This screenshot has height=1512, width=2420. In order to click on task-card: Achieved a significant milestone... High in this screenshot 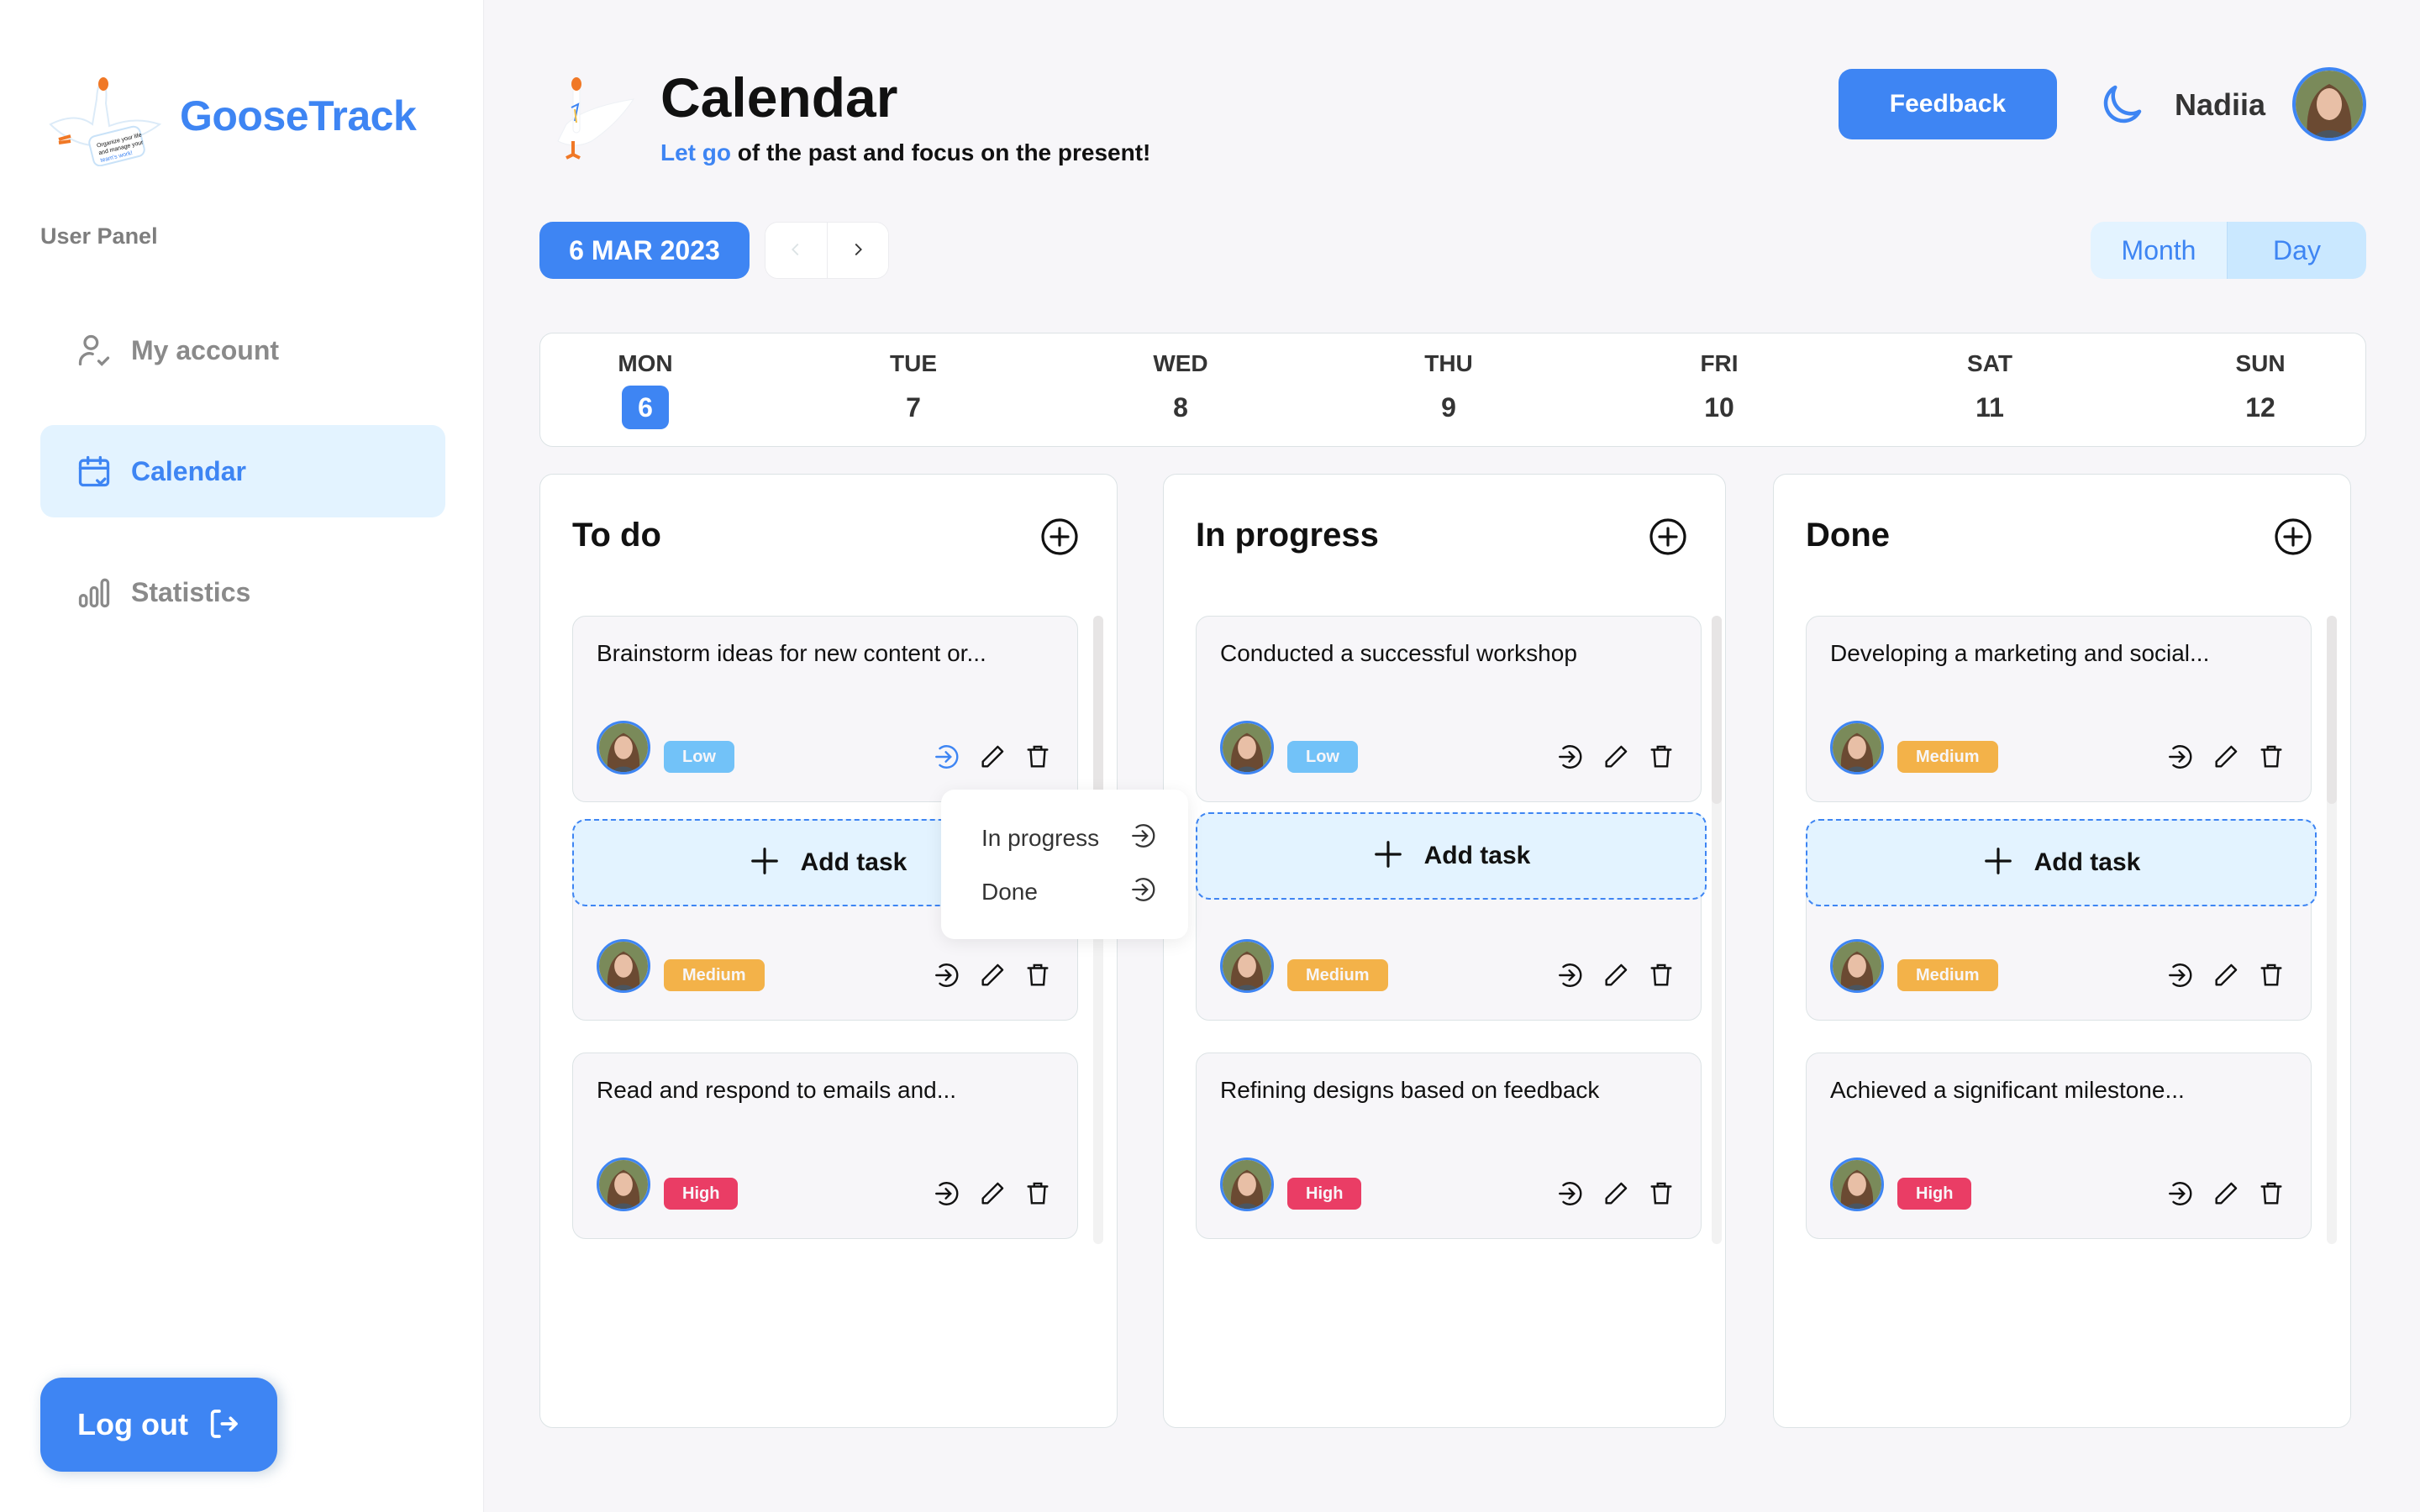, I will do `click(2059, 1146)`.